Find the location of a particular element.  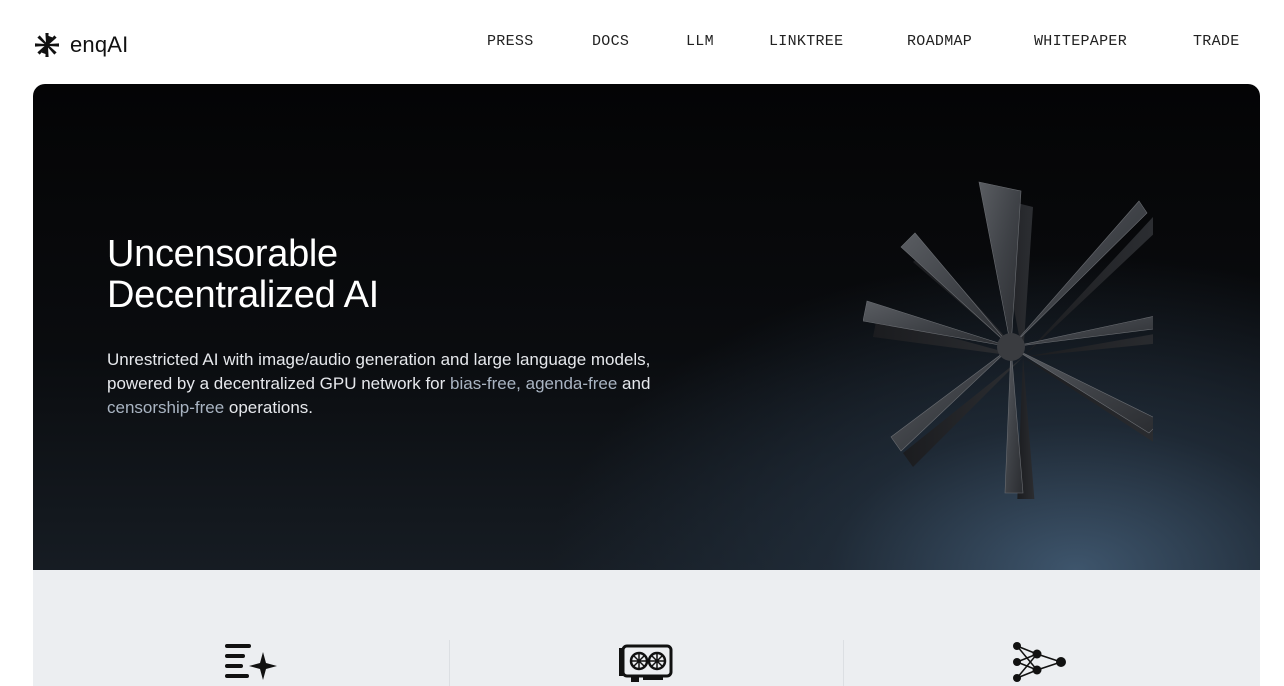

hero-desc-highlight-bias-free: bias-free, is located at coordinates (485, 383).